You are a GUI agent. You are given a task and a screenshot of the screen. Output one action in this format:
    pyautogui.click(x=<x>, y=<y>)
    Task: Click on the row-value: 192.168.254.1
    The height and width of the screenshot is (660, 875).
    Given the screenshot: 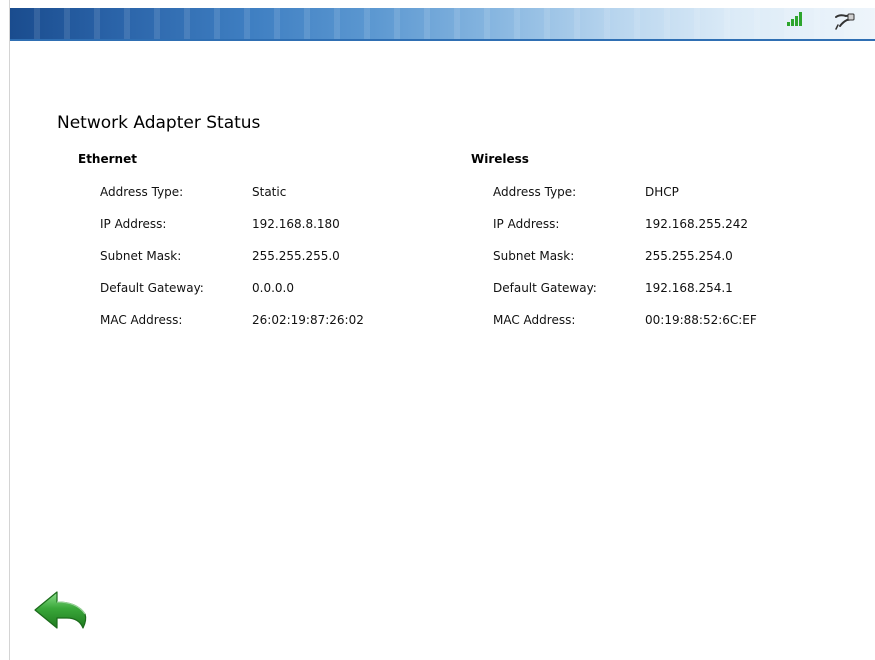 What is the action you would take?
    pyautogui.click(x=689, y=288)
    